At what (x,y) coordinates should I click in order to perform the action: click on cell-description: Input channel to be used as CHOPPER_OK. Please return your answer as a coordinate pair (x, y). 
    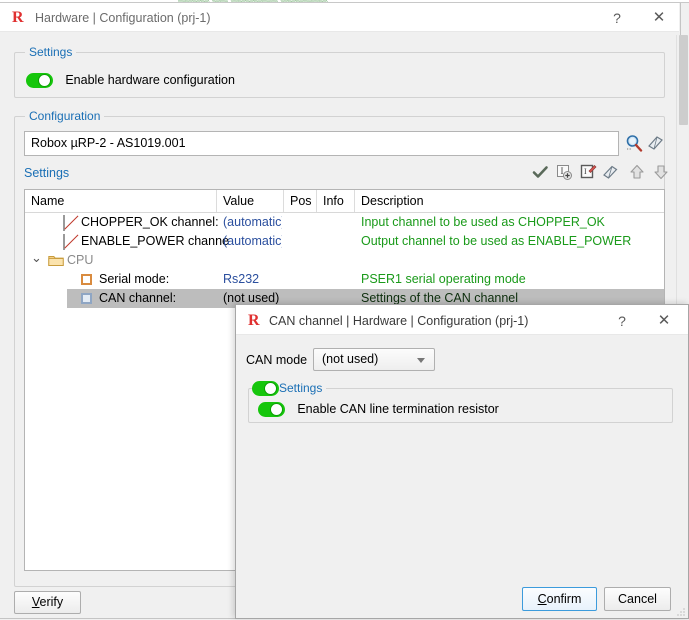
    Looking at the image, I should click on (483, 222).